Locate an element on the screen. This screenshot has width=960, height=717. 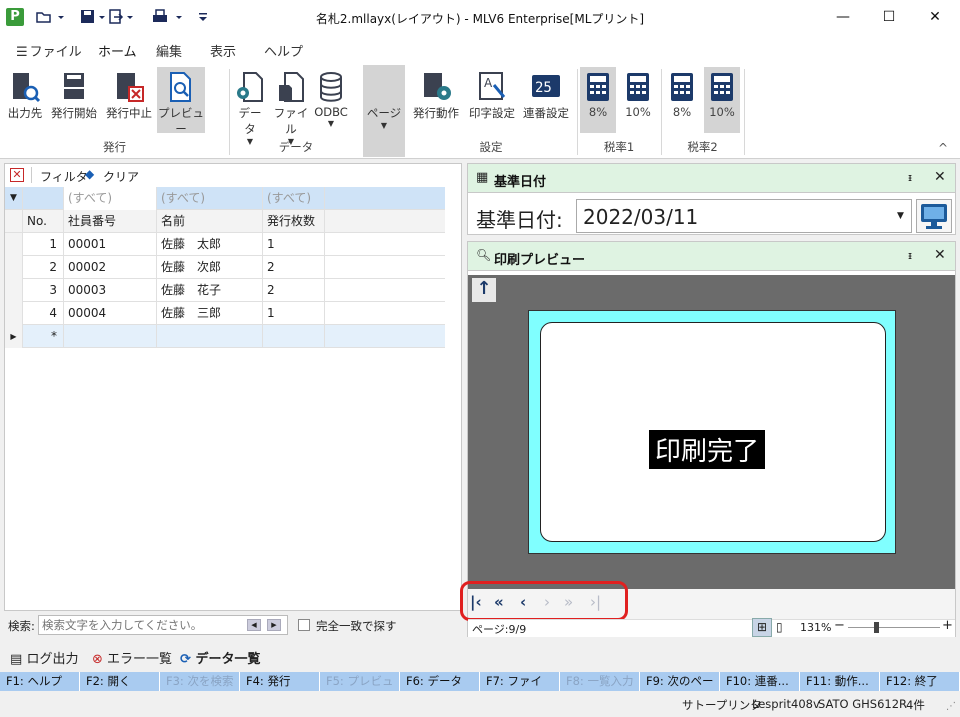
cell-name: 佐藤 三郎 is located at coordinates (210, 313).